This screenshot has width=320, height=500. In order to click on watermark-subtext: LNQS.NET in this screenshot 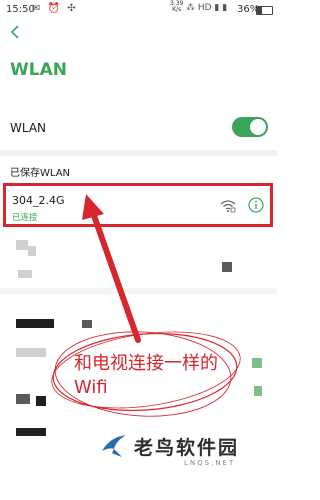, I will do `click(210, 463)`.